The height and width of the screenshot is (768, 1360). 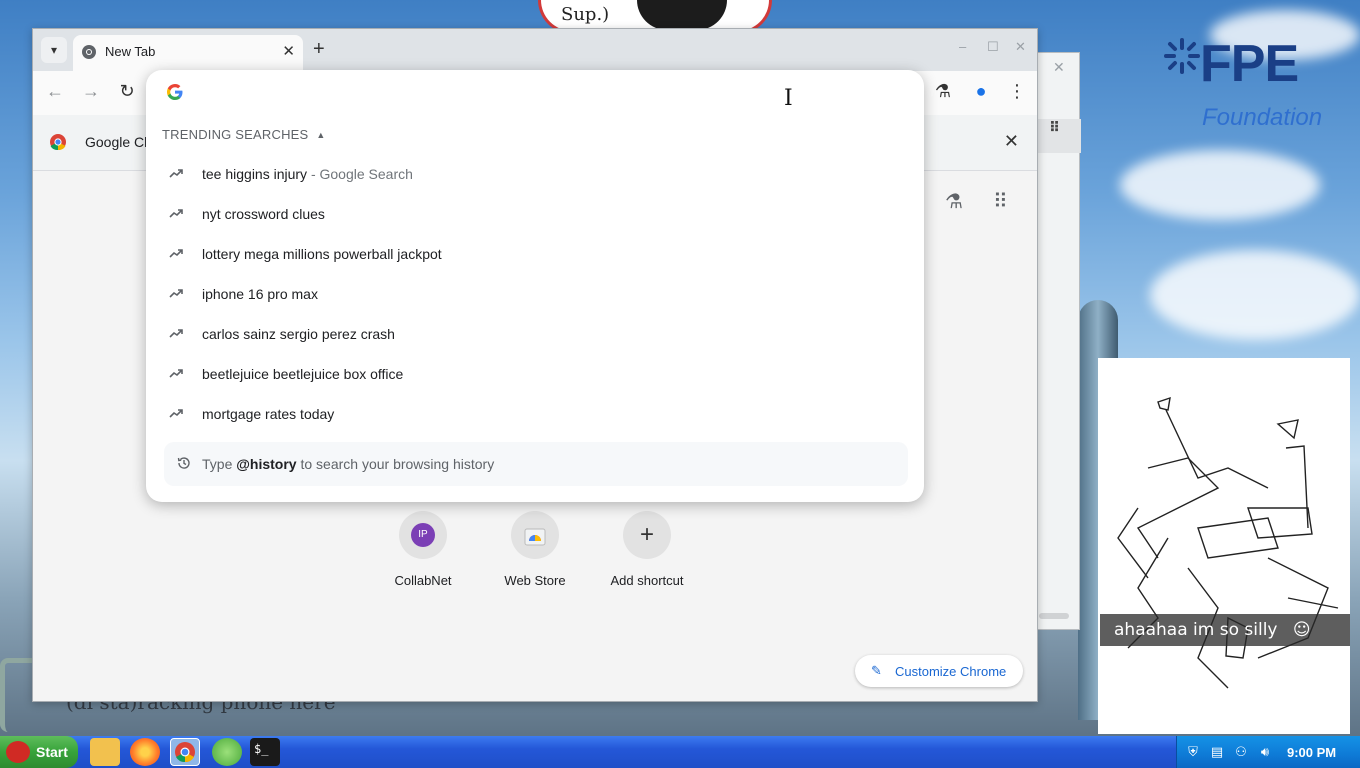 I want to click on horizontal-scrollbar, so click(x=1054, y=616).